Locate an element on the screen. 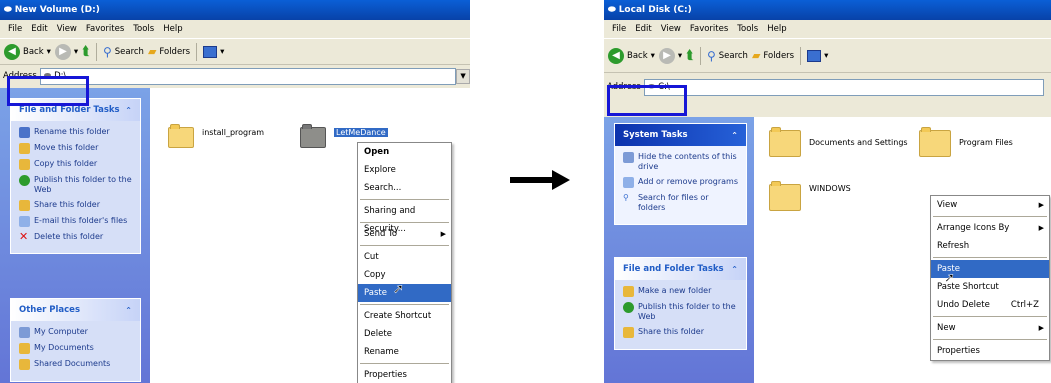 The width and height of the screenshot is (1051, 383). search-icon: ⚲ is located at coordinates (107, 51).